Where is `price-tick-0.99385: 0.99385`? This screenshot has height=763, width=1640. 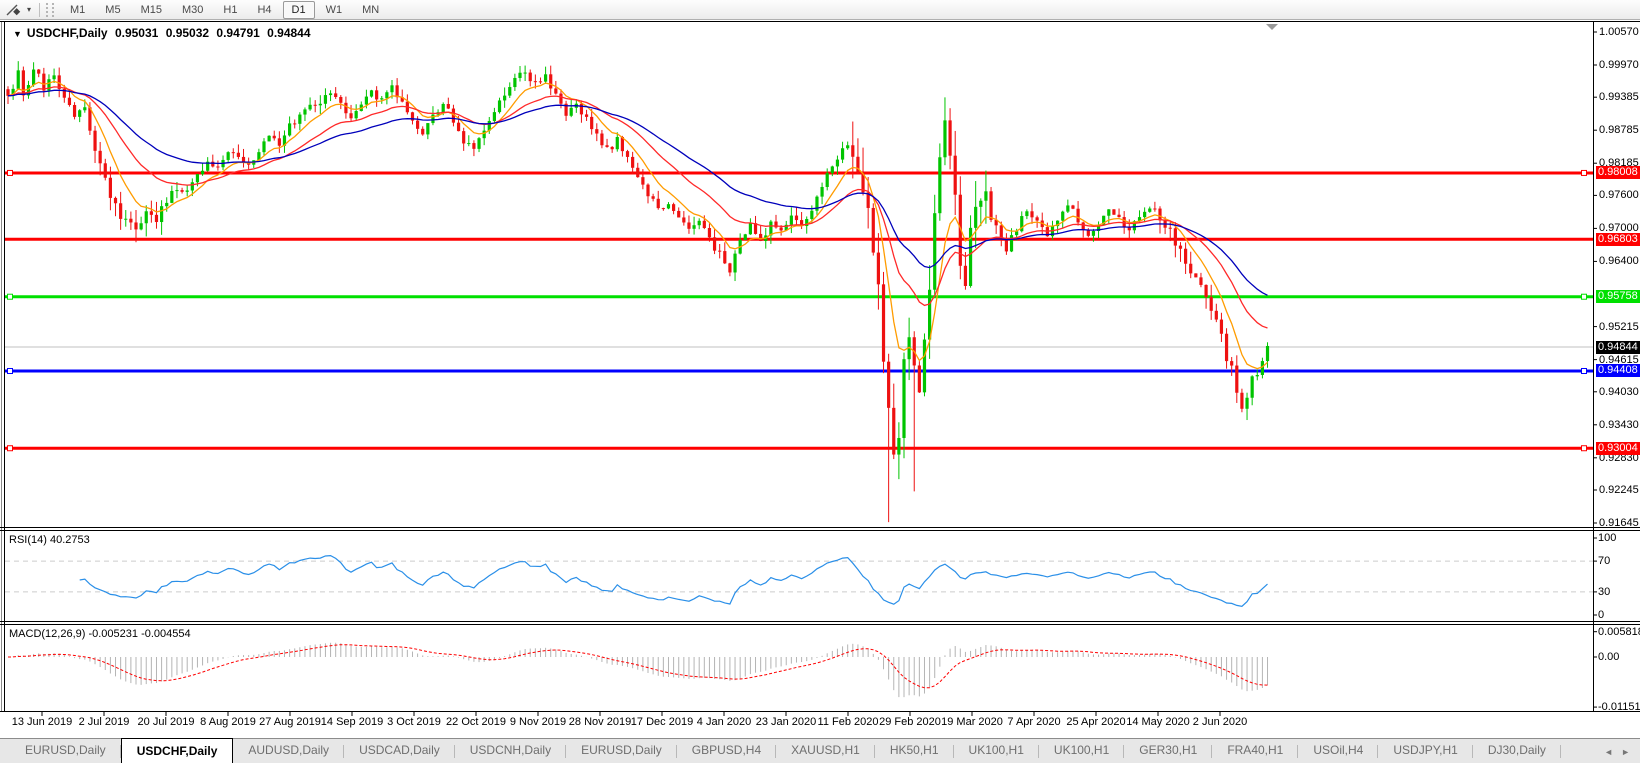 price-tick-0.99385: 0.99385 is located at coordinates (1619, 97).